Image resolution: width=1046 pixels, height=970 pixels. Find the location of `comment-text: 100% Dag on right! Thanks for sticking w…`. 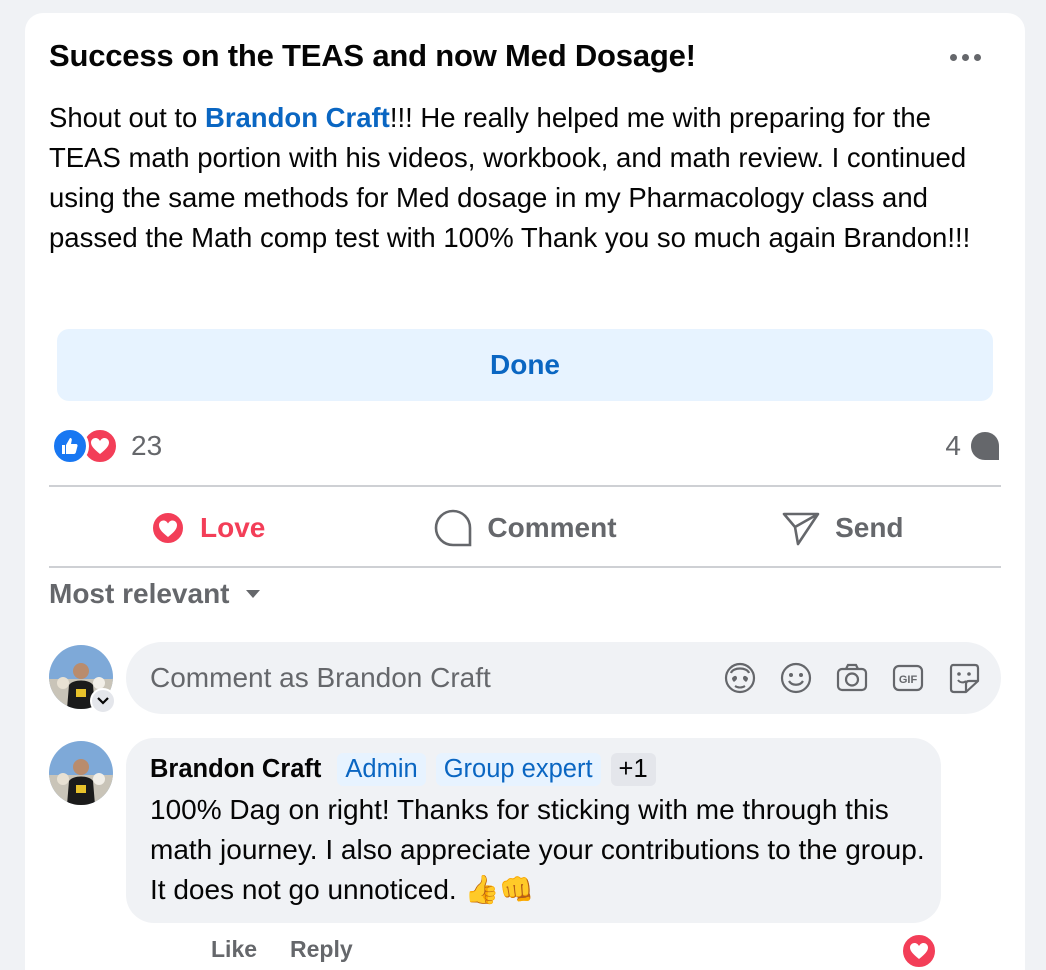

comment-text: 100% Dag on right! Thanks for sticking w… is located at coordinates (537, 849).